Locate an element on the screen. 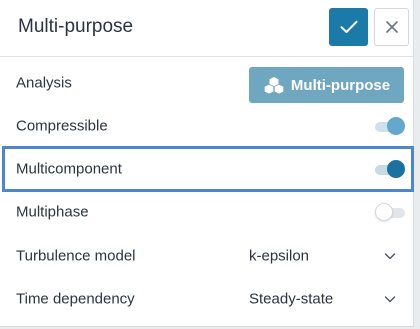 The width and height of the screenshot is (420, 329). time-row: Time dependency Steady-state is located at coordinates (207, 299).